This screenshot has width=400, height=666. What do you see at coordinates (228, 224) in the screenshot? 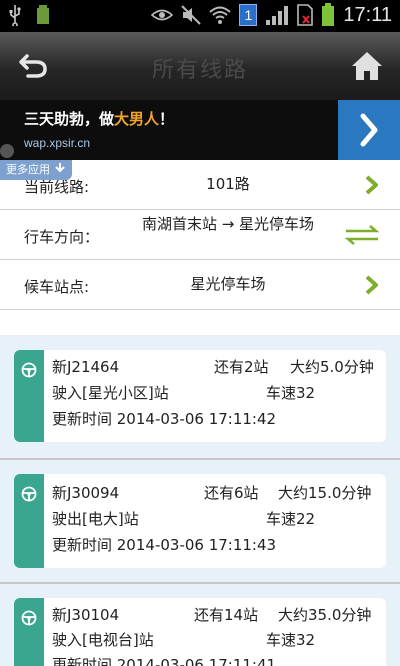
I see `direction-value: 南湖首末站 → 星光停车场` at bounding box center [228, 224].